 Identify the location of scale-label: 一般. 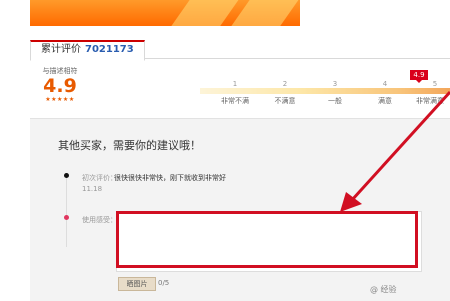
(335, 101).